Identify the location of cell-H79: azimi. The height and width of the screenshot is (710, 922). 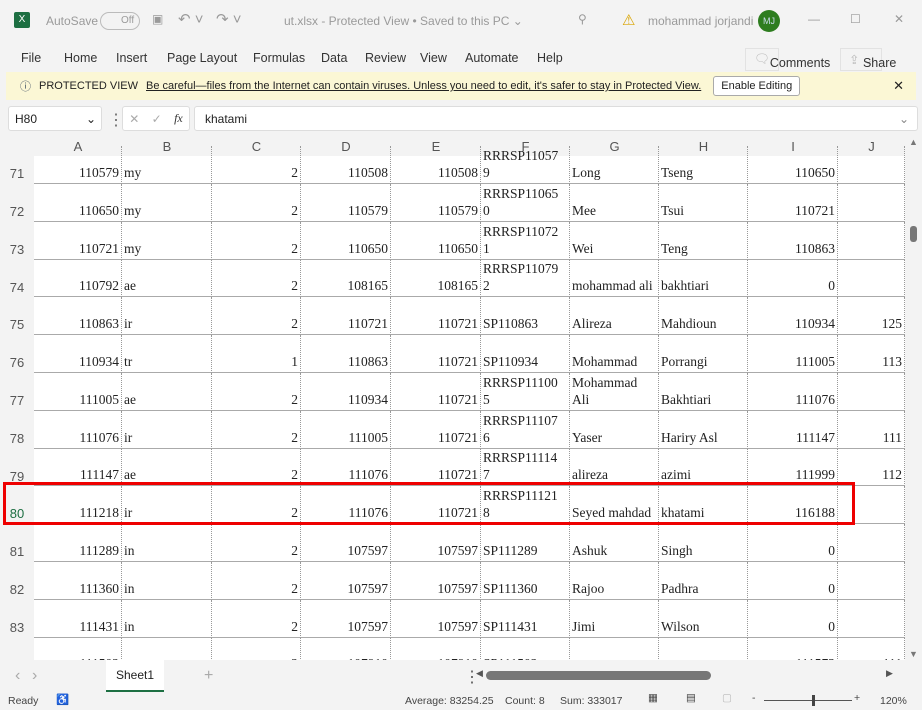
(703, 467).